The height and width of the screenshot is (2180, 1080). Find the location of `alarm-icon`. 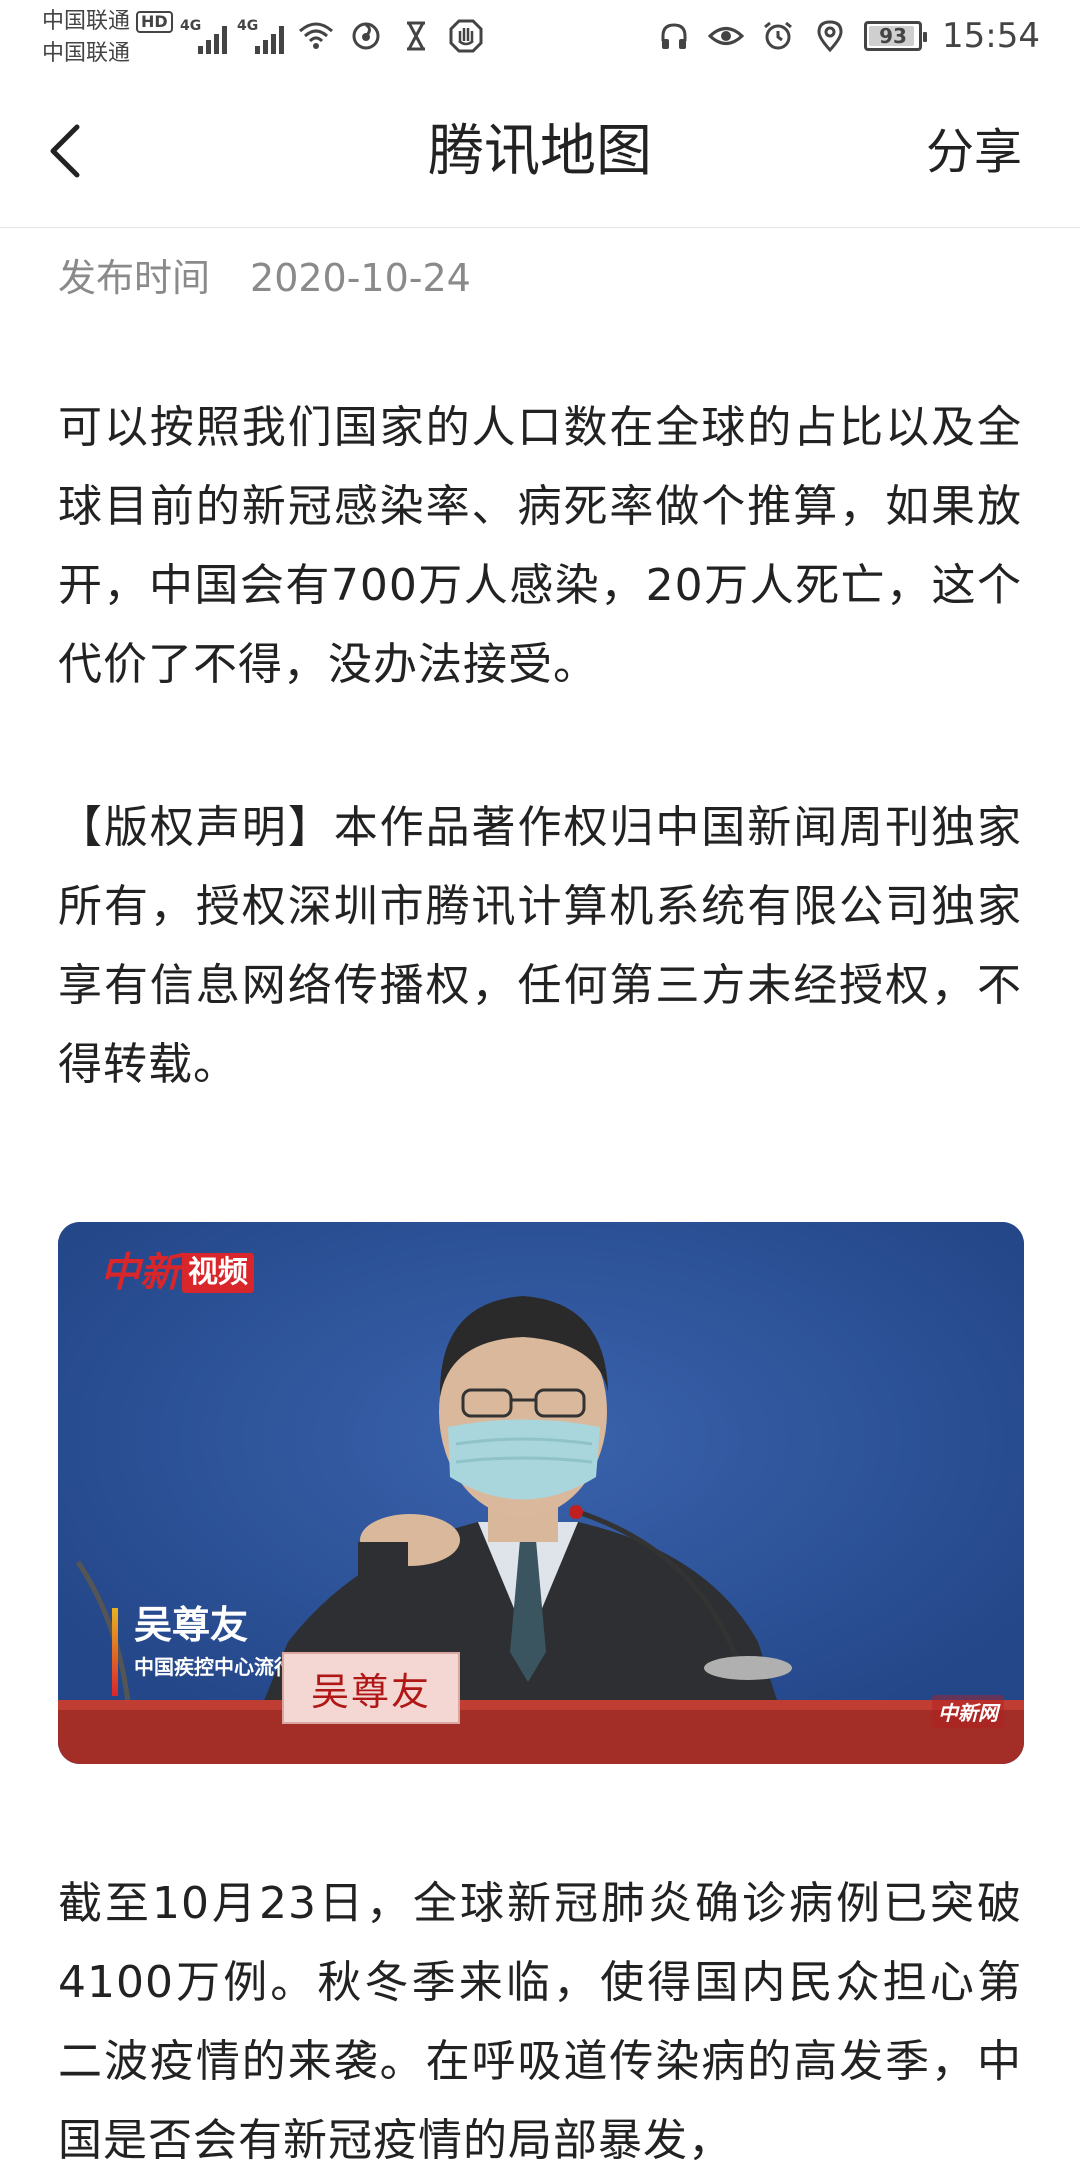

alarm-icon is located at coordinates (778, 36).